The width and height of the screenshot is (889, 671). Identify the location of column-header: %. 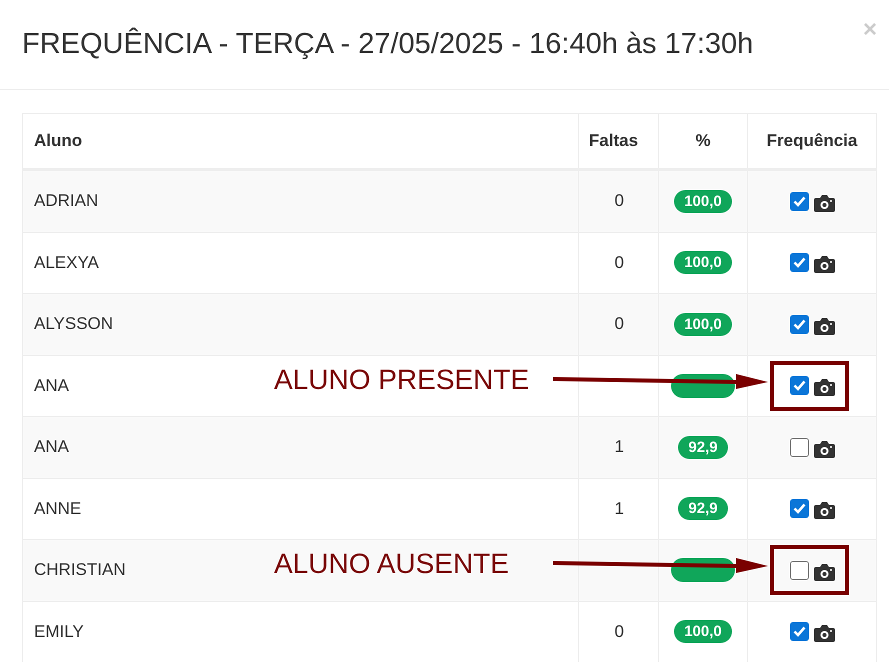
(702, 141).